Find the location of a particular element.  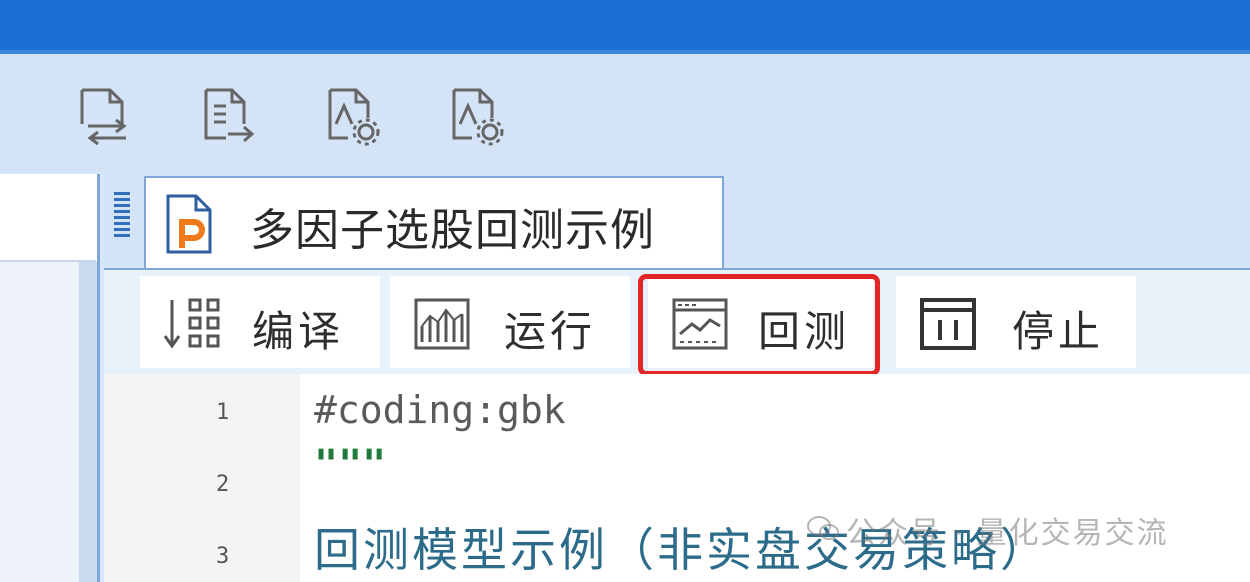

compile-button: 编译 is located at coordinates (260, 322).